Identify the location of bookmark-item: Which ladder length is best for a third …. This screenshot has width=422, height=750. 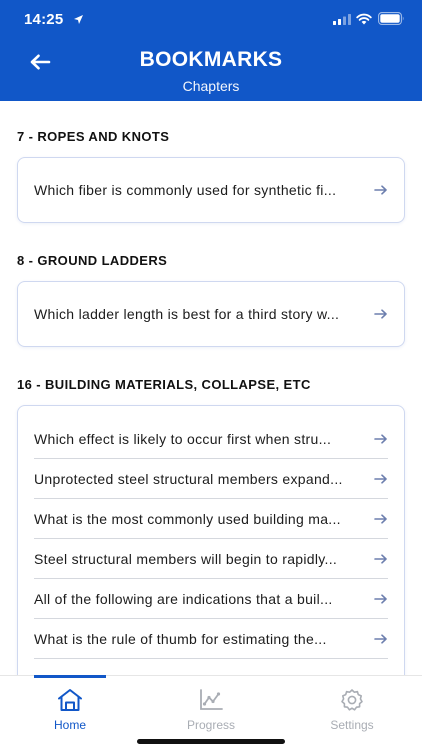
(211, 314).